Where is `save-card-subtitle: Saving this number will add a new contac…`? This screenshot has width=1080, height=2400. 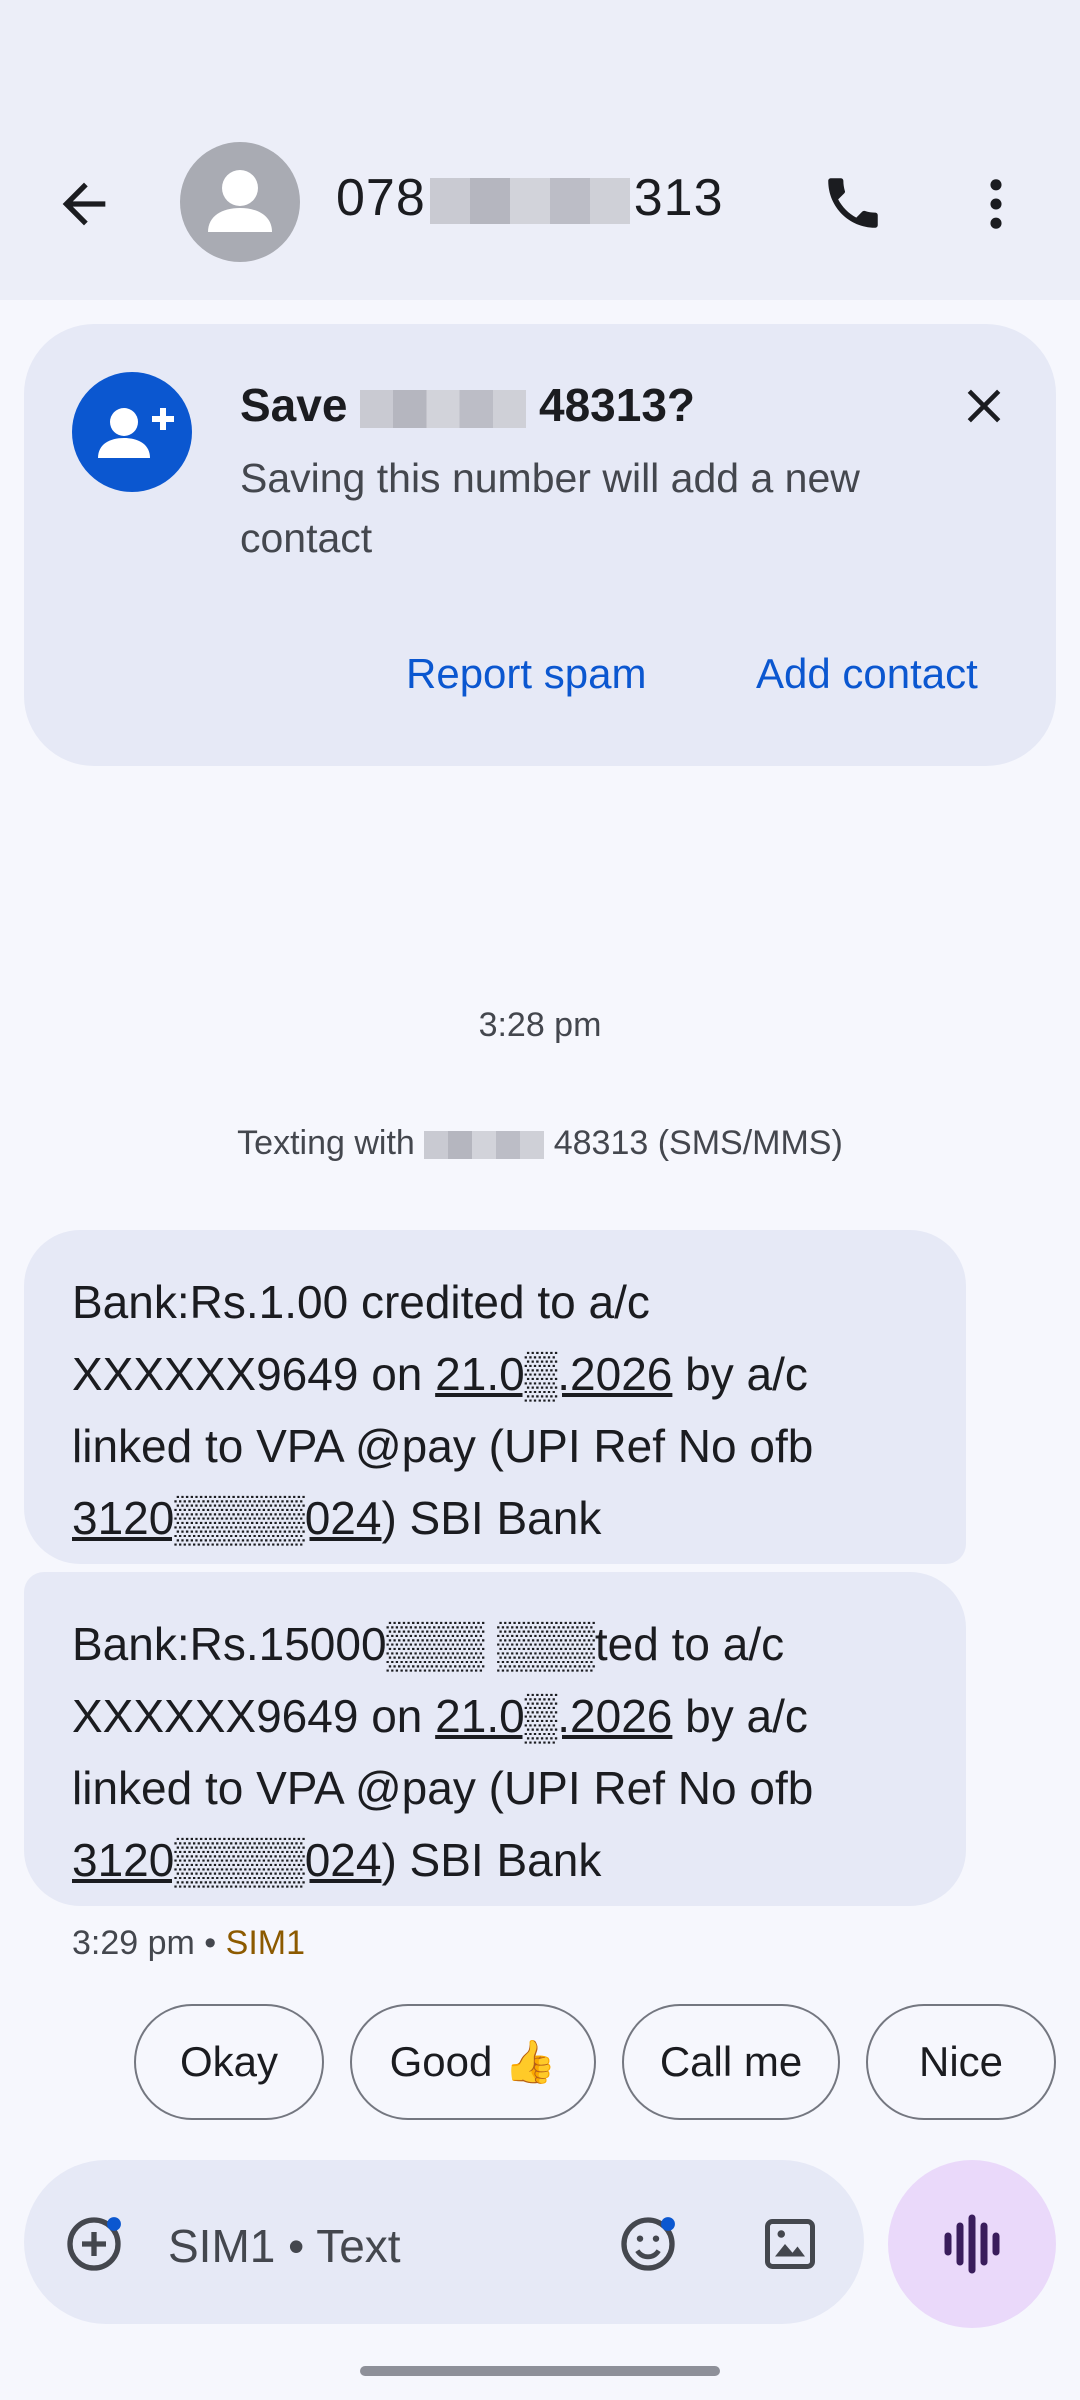
save-card-subtitle: Saving this number will add a new contac… is located at coordinates (550, 508).